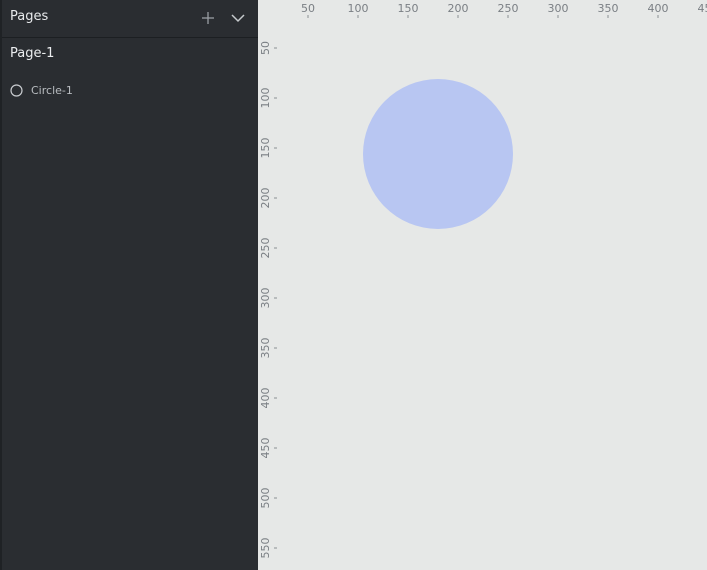 The width and height of the screenshot is (707, 570). Describe the element at coordinates (265, 198) in the screenshot. I see `ruler-left-label: 200` at that location.